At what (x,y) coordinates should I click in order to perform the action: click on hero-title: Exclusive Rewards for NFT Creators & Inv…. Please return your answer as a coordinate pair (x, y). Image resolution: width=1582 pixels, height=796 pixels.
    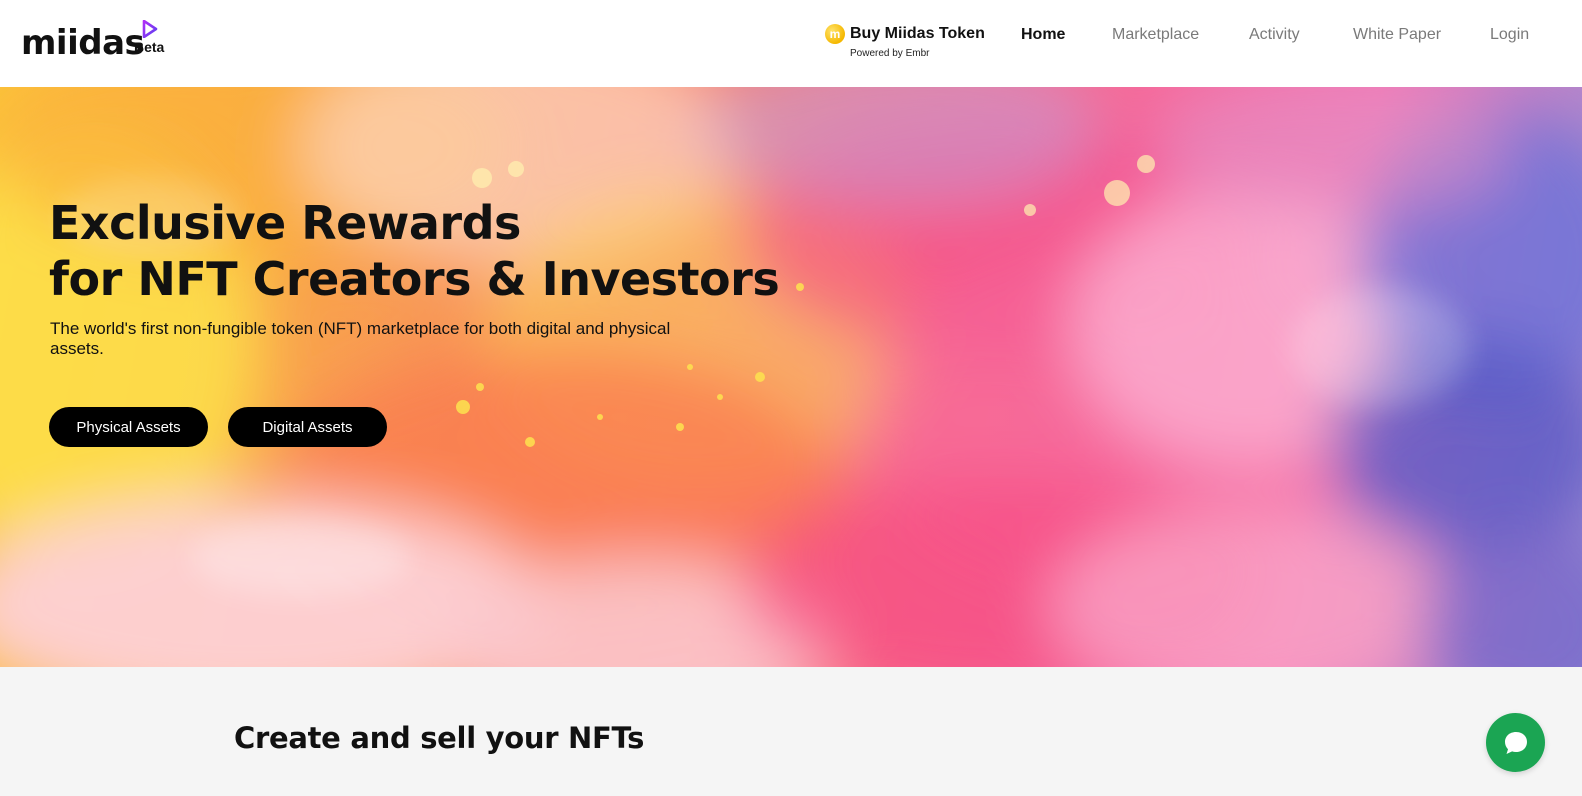
    Looking at the image, I should click on (414, 251).